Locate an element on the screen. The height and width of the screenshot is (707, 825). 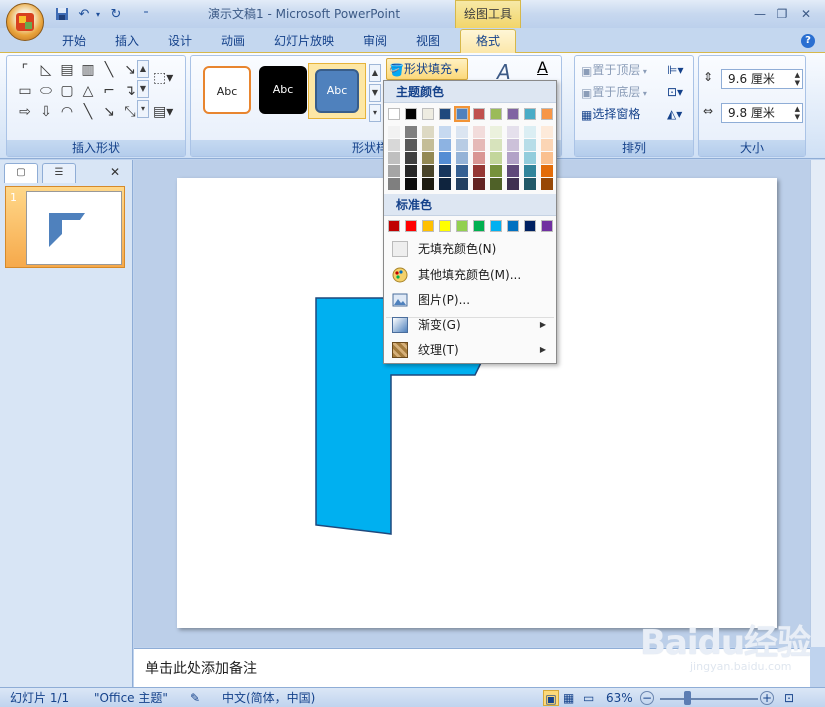
elbow-connector-2-icon: ⌐ is located at coordinates (109, 91).